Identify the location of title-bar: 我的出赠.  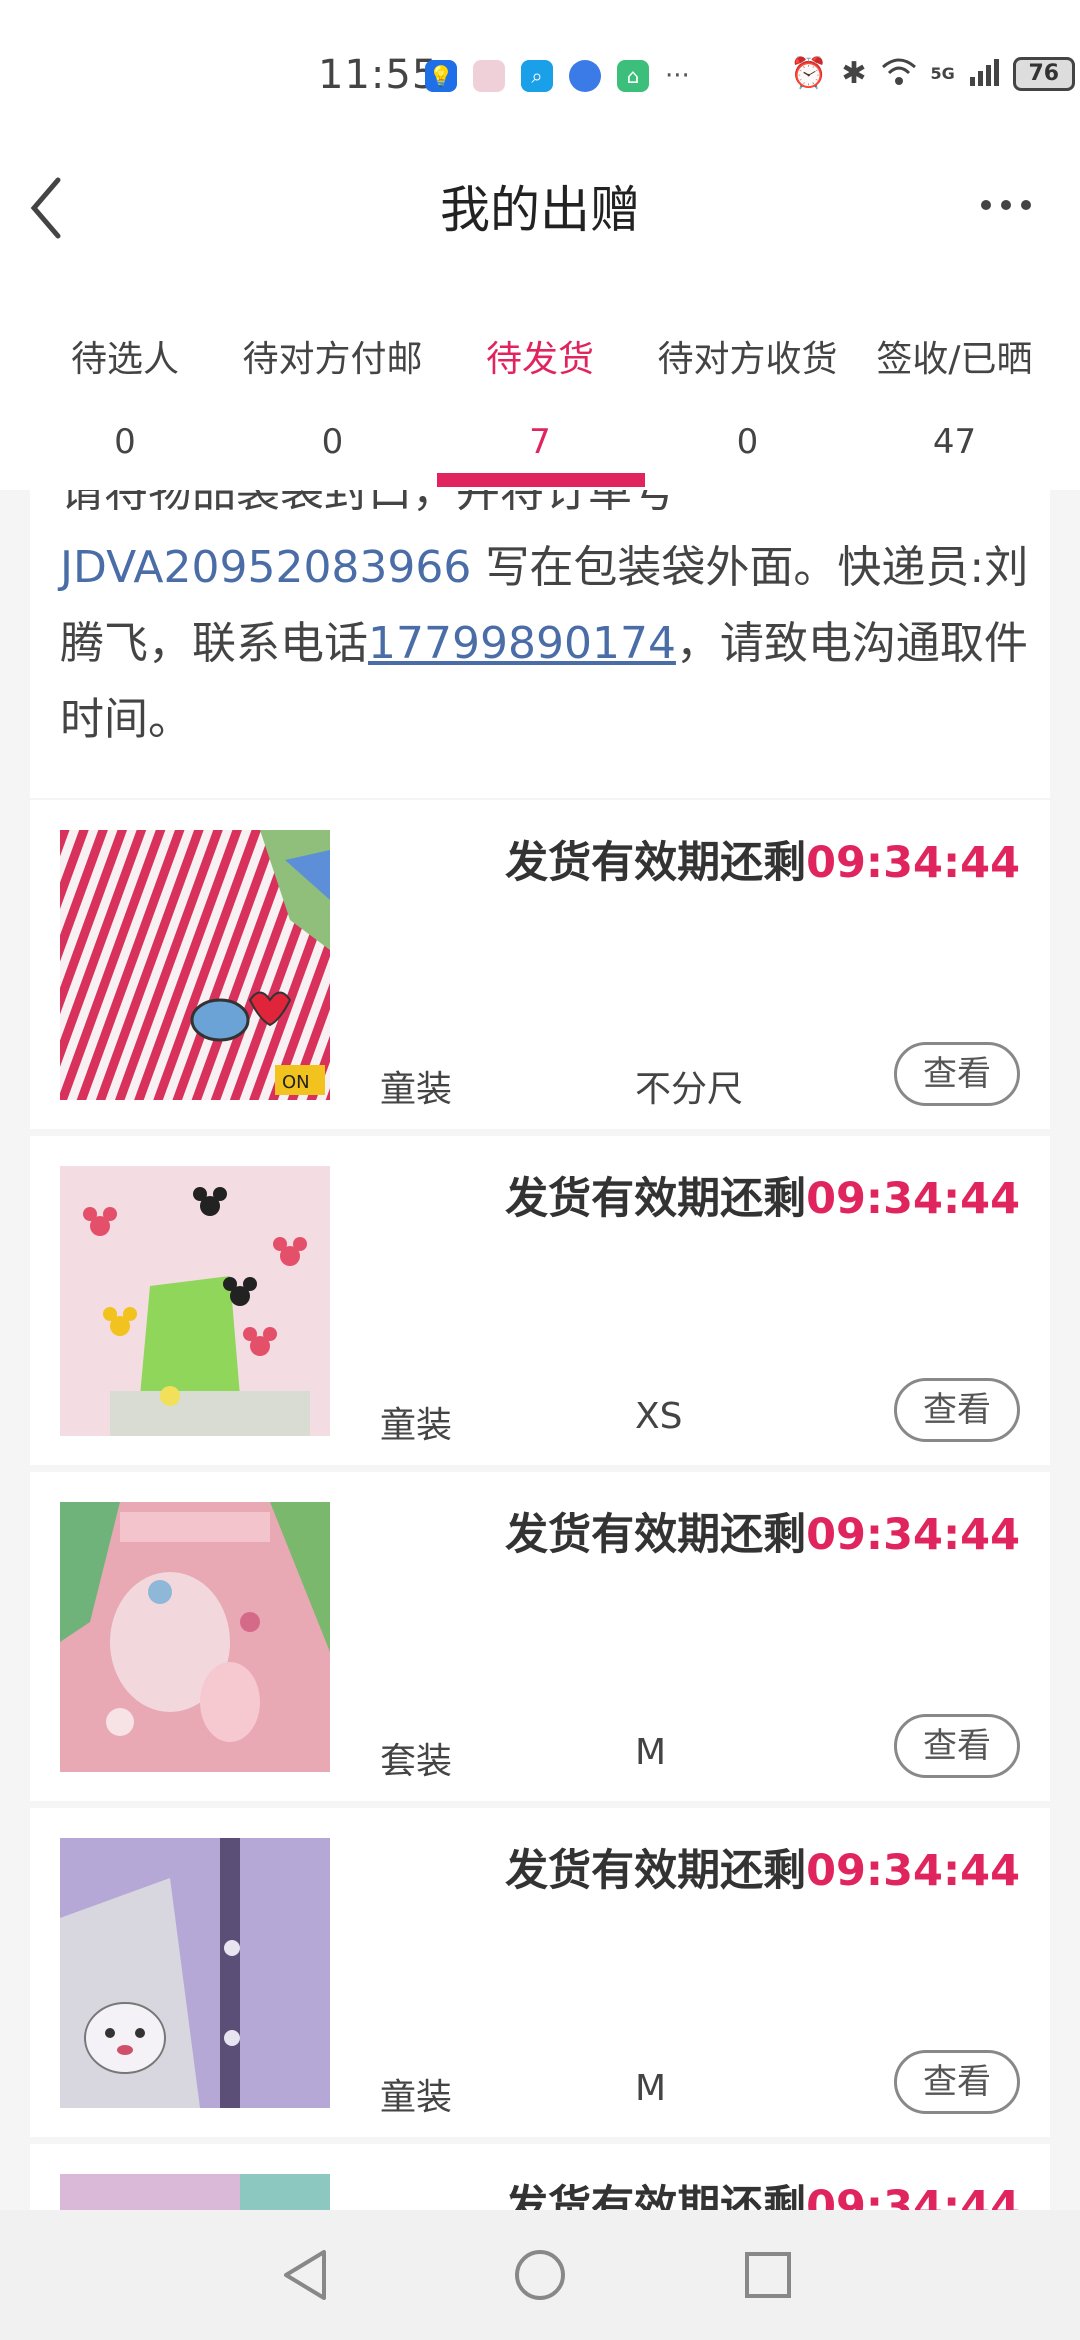
(540, 205).